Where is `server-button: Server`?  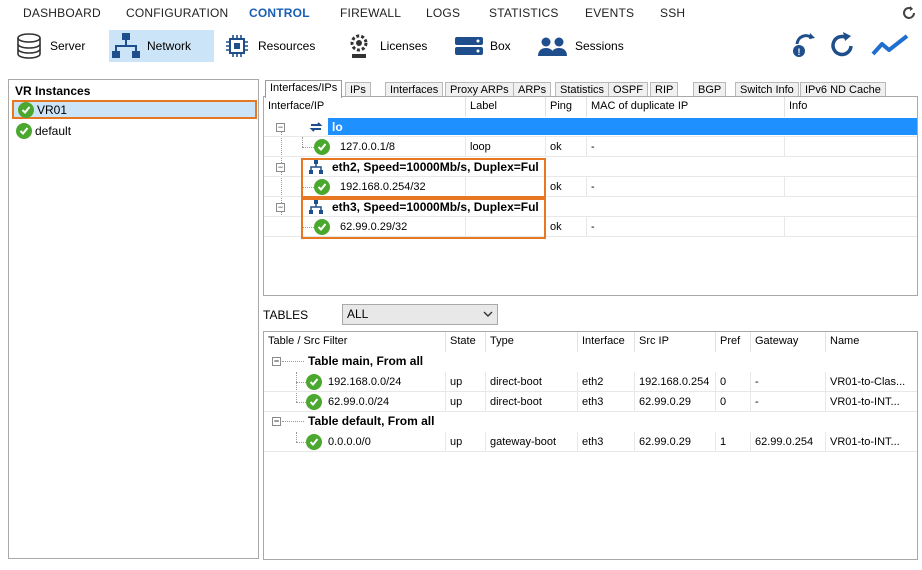 server-button: Server is located at coordinates (52, 46).